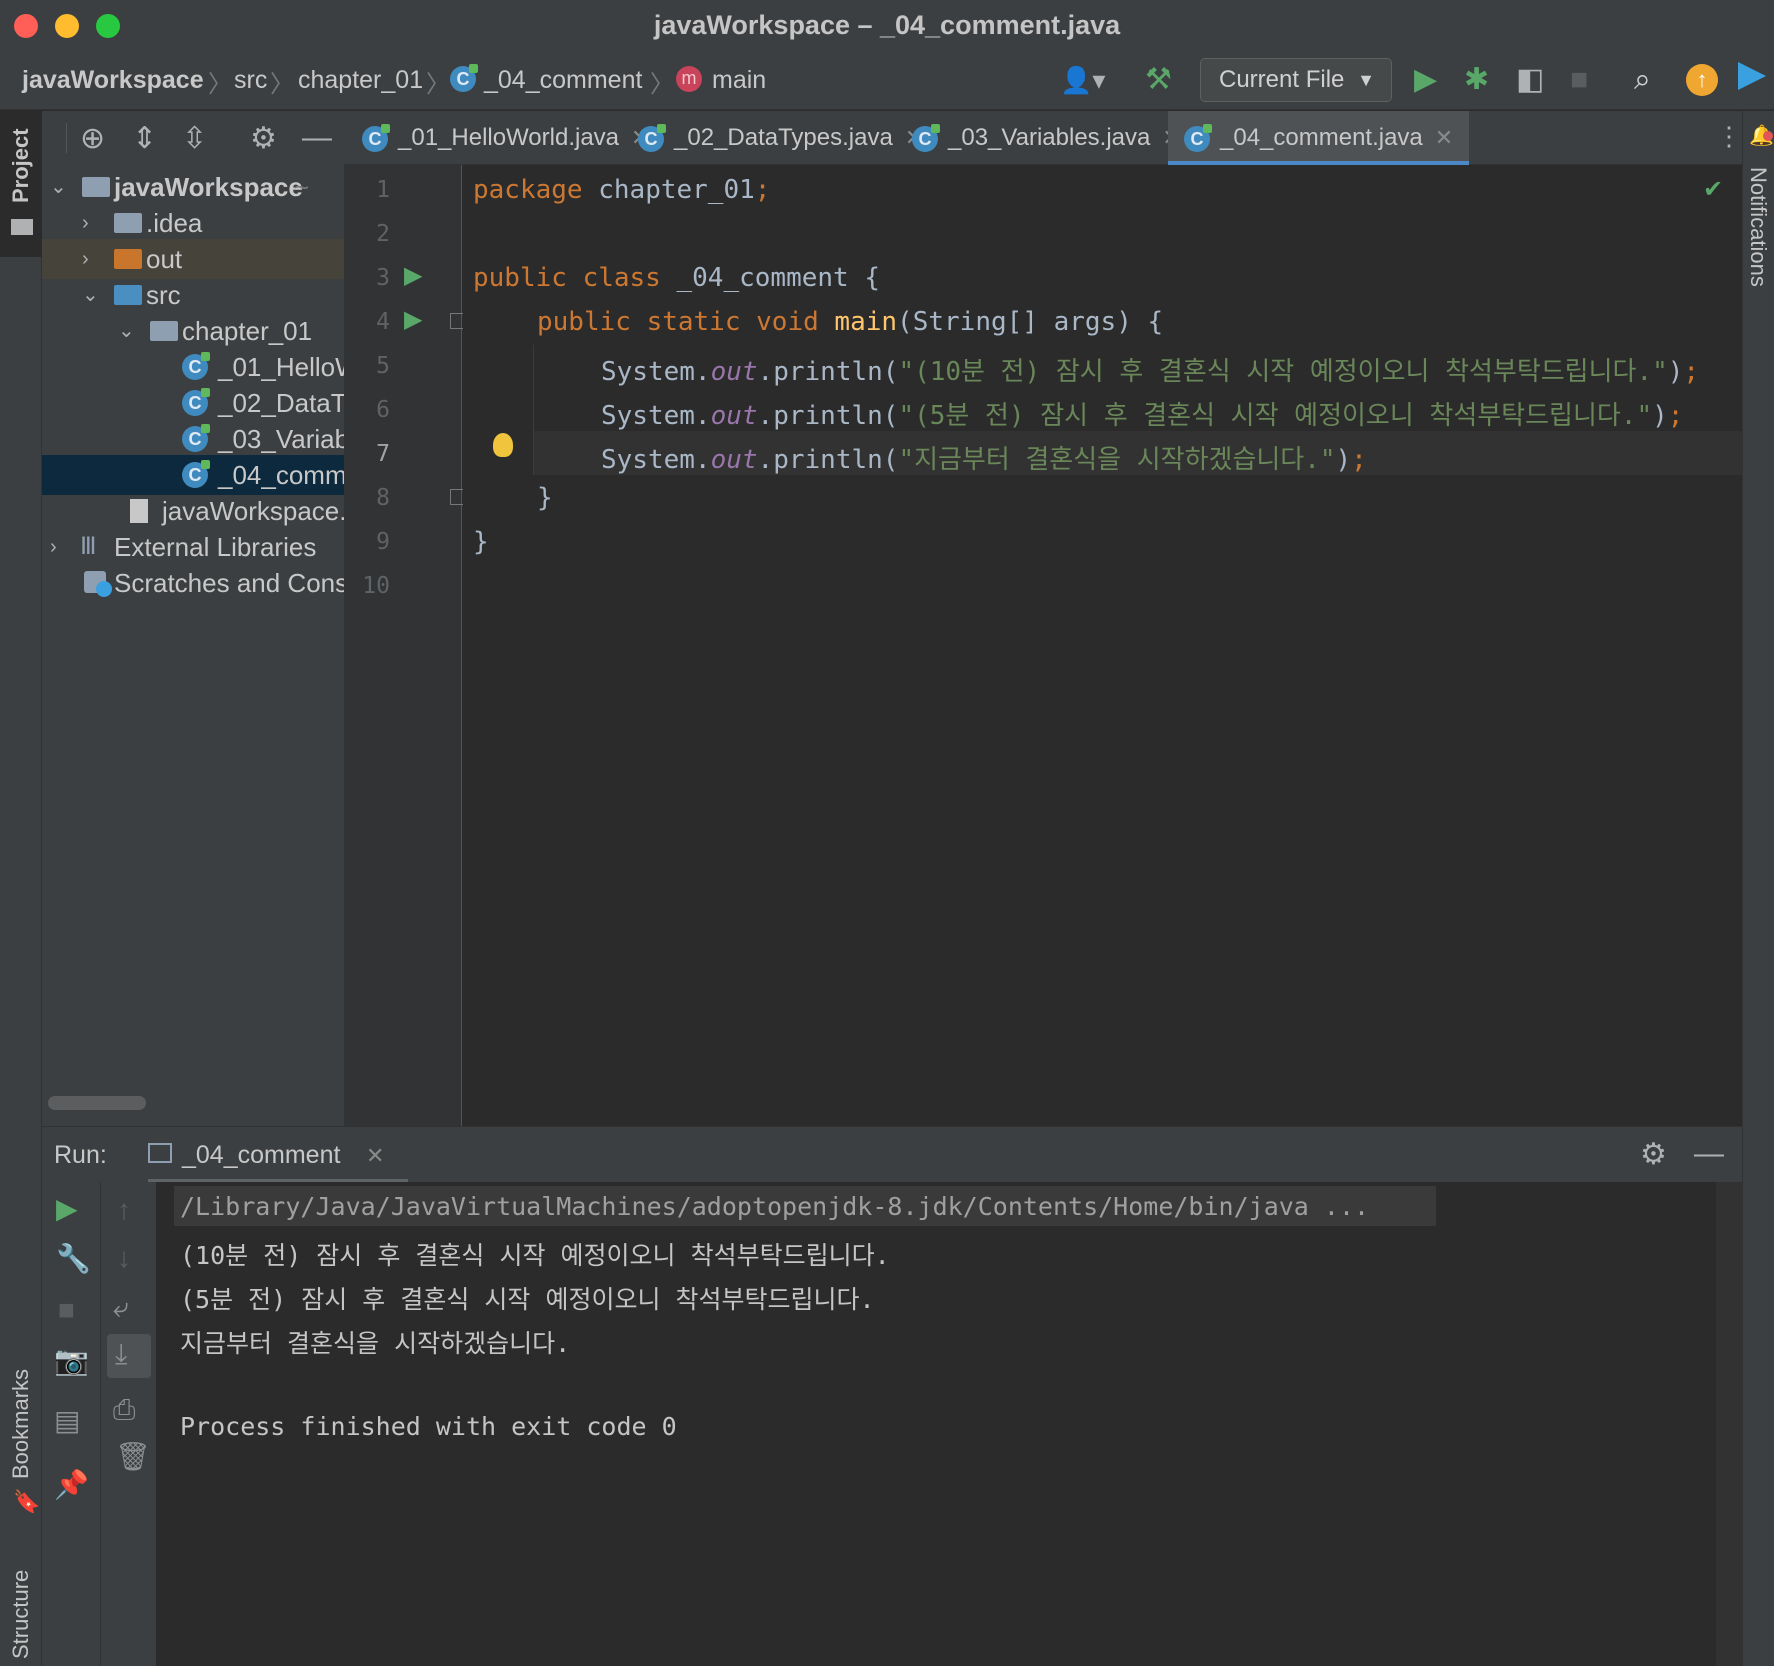  I want to click on clock-icon, so click(104, 589).